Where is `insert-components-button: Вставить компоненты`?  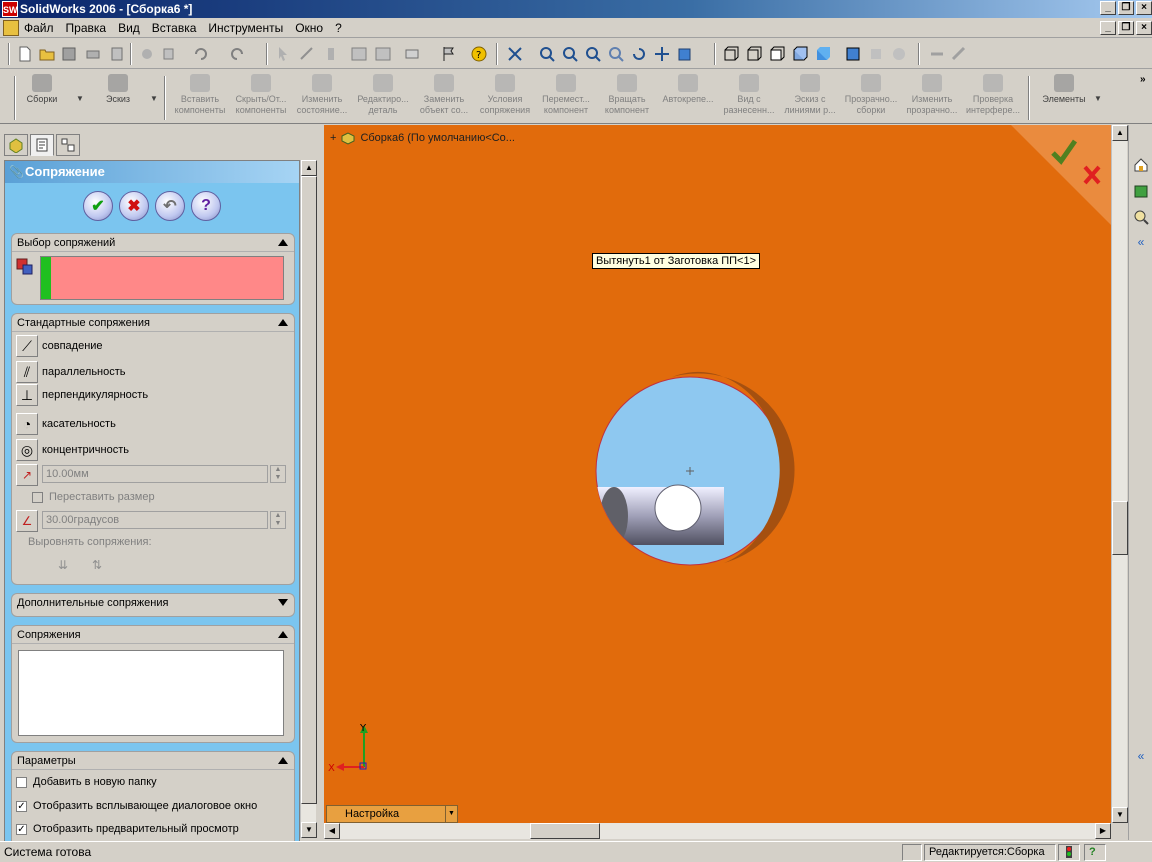 insert-components-button: Вставить компоненты is located at coordinates (200, 98).